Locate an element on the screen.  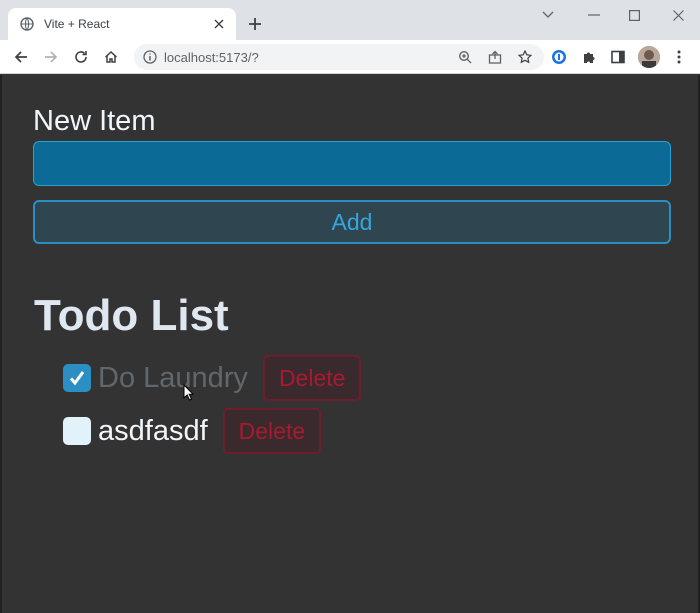
new-item-label: New Item is located at coordinates (94, 121).